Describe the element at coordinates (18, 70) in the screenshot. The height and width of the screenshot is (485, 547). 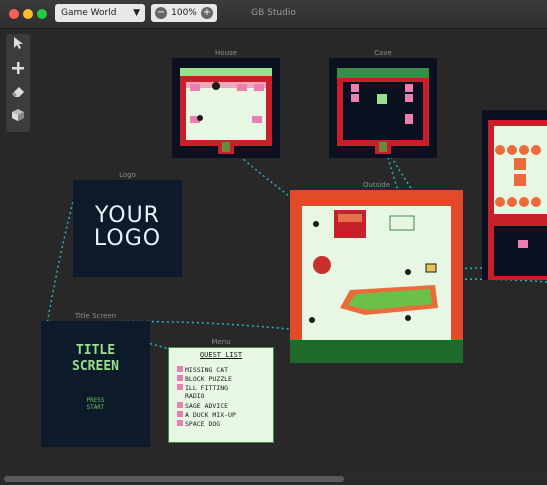
I see `plus-icon` at that location.